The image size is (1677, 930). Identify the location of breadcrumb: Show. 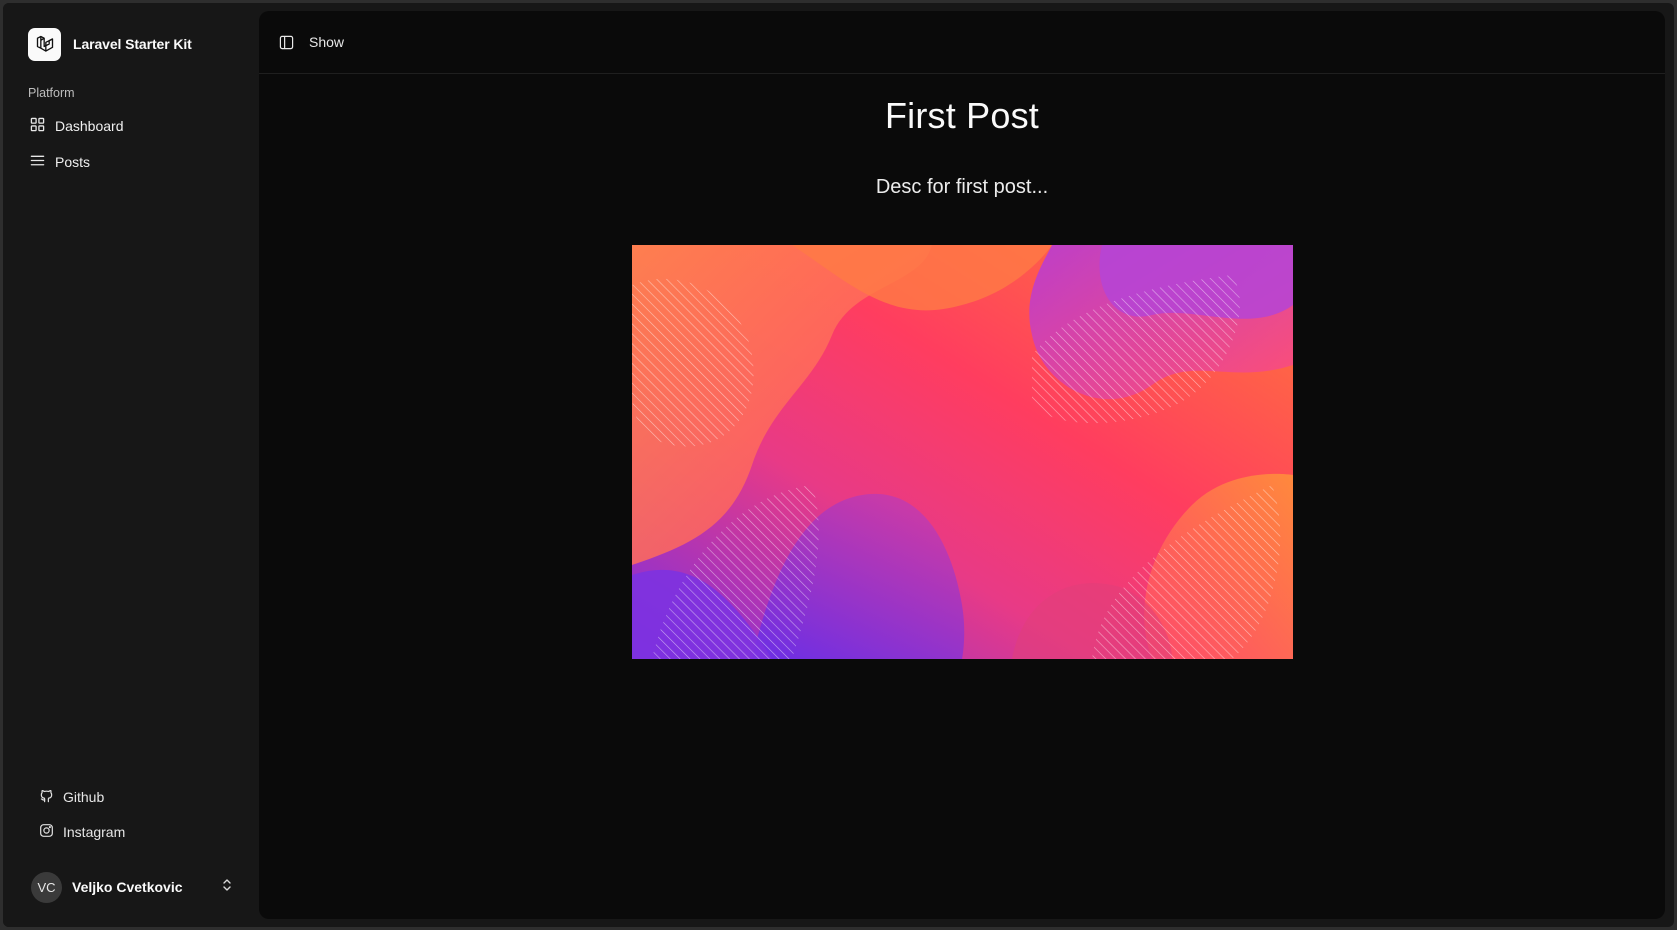
(326, 42).